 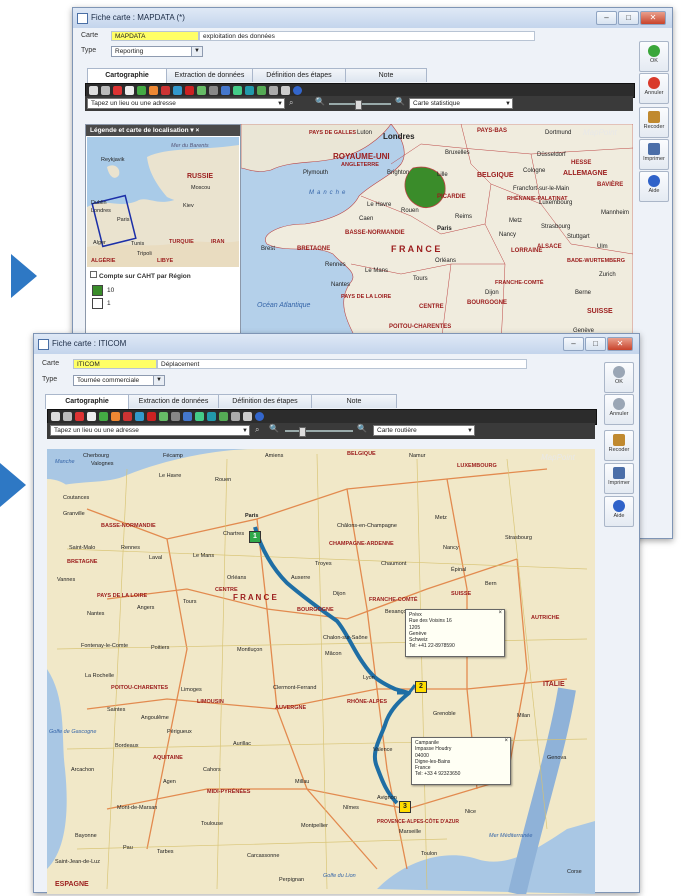 I want to click on carte-code-field: ITICOM, so click(x=115, y=364).